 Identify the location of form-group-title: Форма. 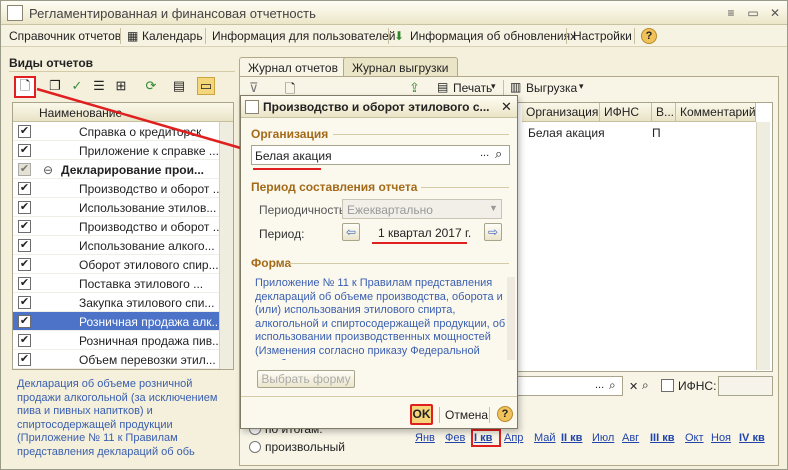
(271, 263).